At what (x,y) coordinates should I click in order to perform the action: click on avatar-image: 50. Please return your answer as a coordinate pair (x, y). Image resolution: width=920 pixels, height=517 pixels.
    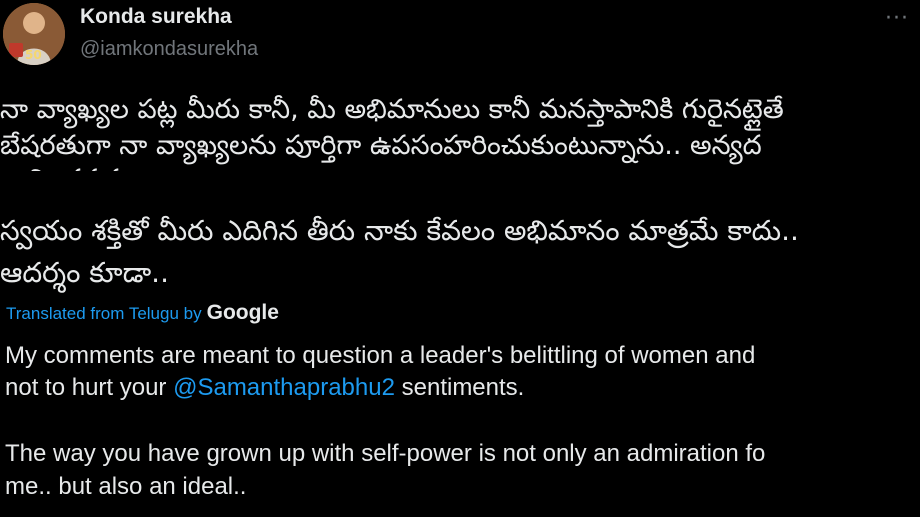
    Looking at the image, I should click on (34, 34).